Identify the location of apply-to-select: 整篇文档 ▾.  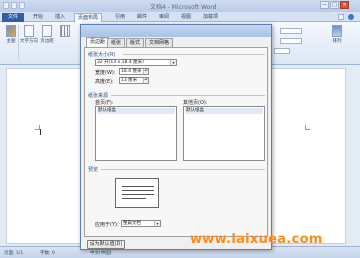
(141, 223).